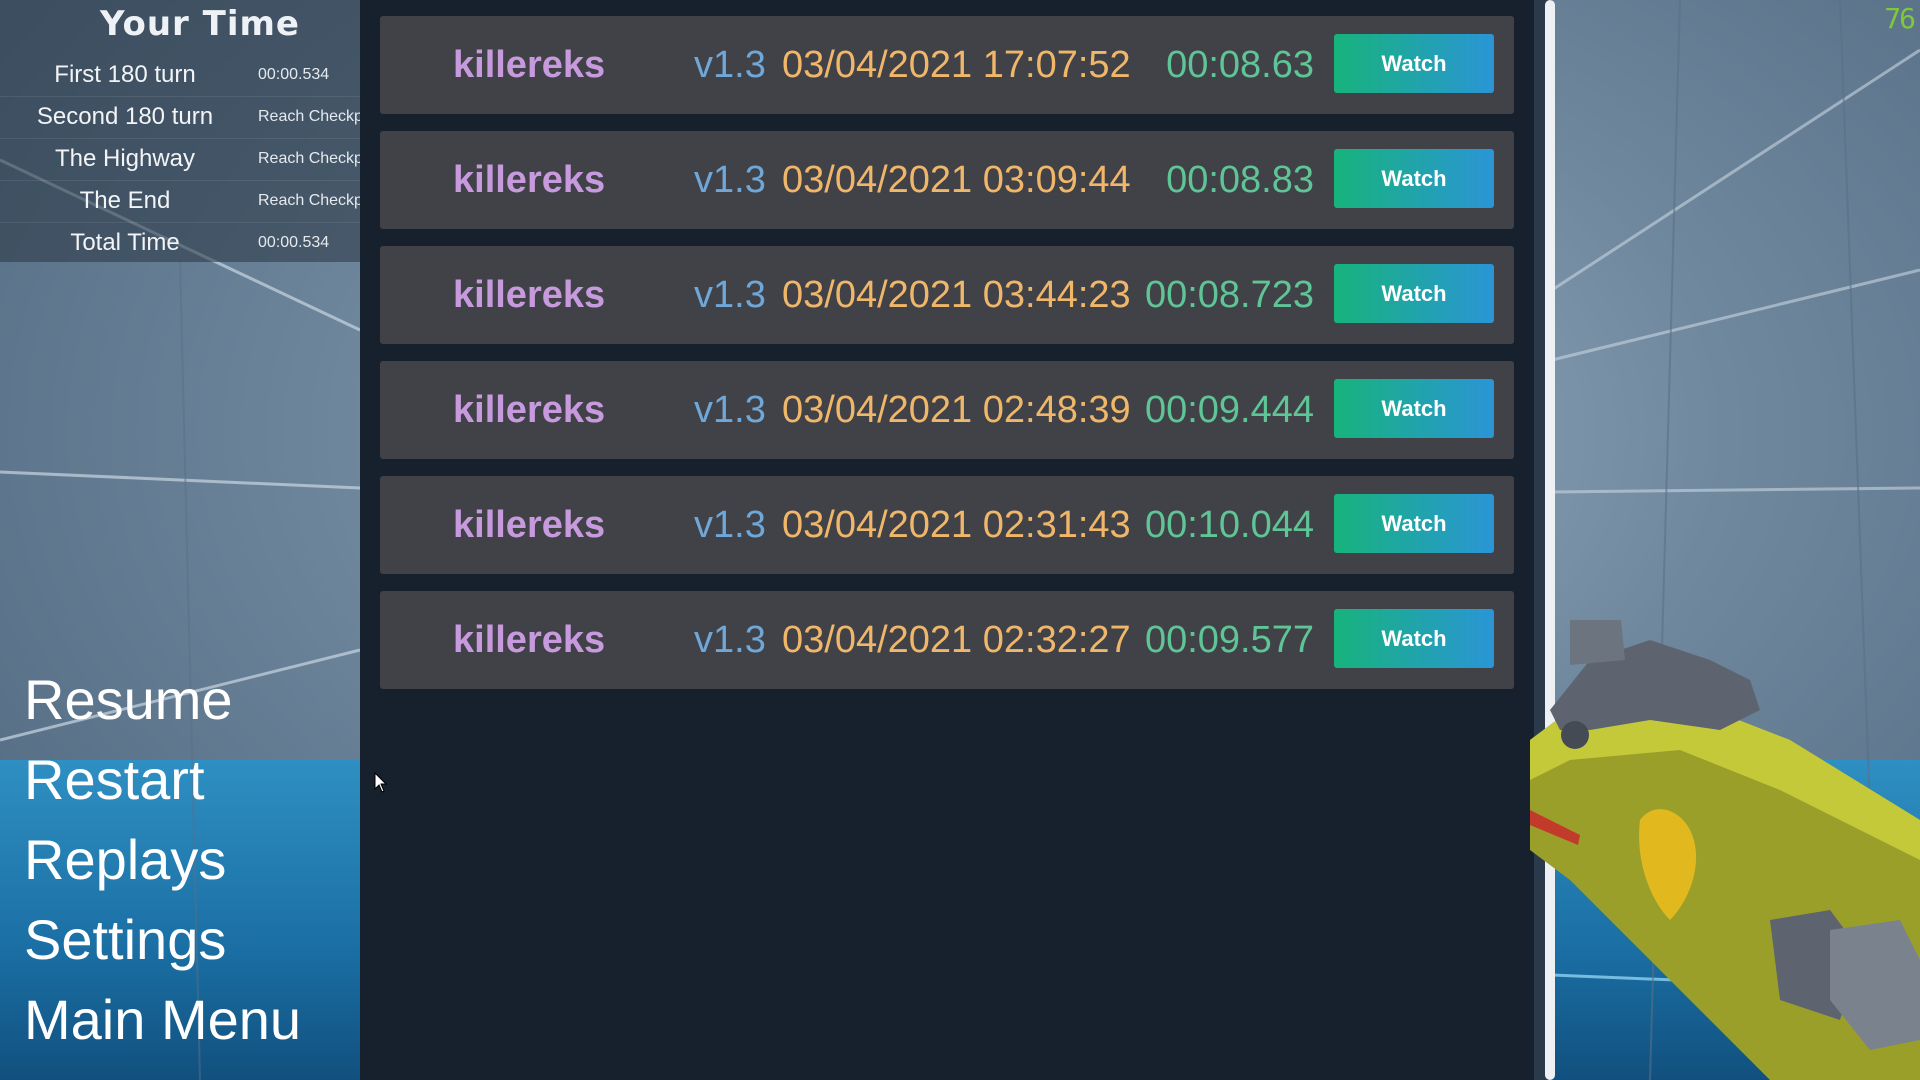 The width and height of the screenshot is (1920, 1080). What do you see at coordinates (381, 782) in the screenshot?
I see `mouse-pointer-icon` at bounding box center [381, 782].